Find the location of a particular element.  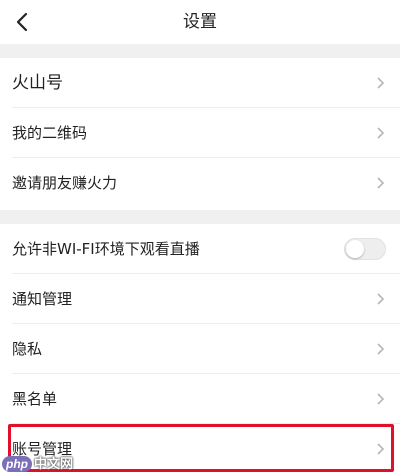

settings-item-label: 允许非WI-FI环境下观看直播 is located at coordinates (106, 249).